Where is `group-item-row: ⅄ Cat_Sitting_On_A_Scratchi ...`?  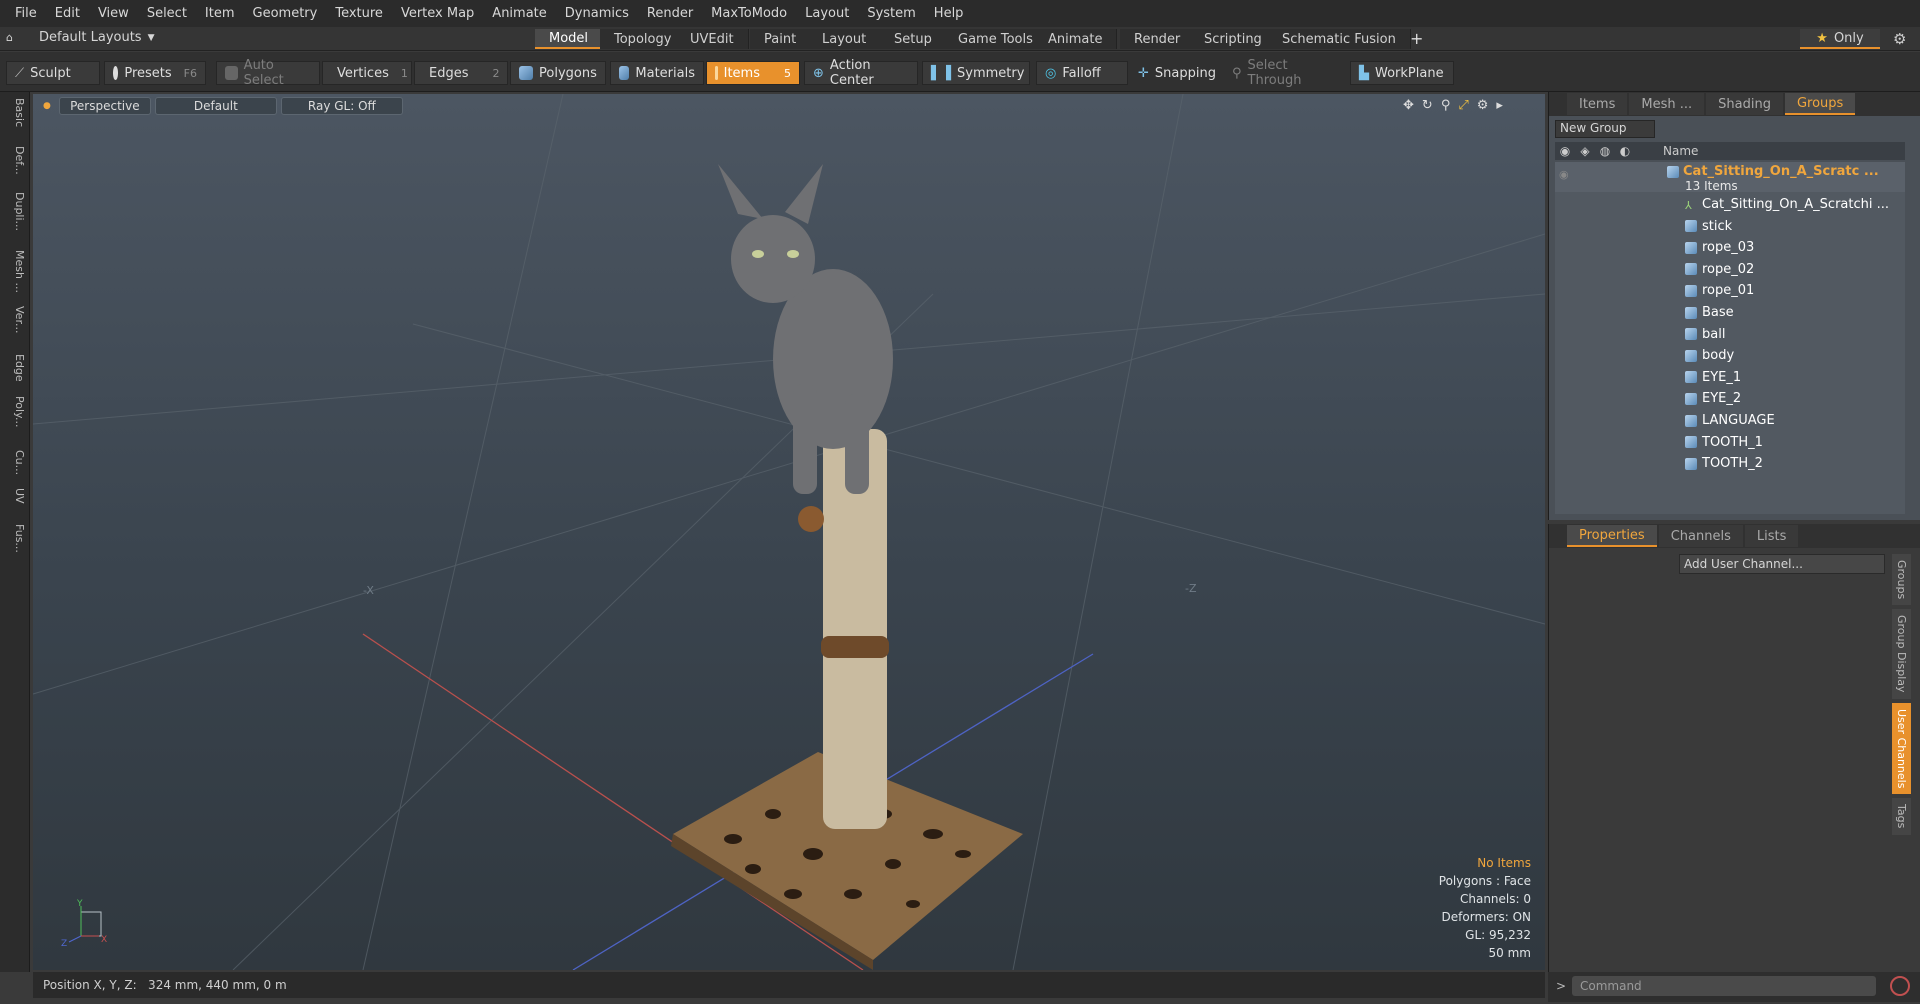 group-item-row: ⅄ Cat_Sitting_On_A_Scratchi ... is located at coordinates (1787, 204).